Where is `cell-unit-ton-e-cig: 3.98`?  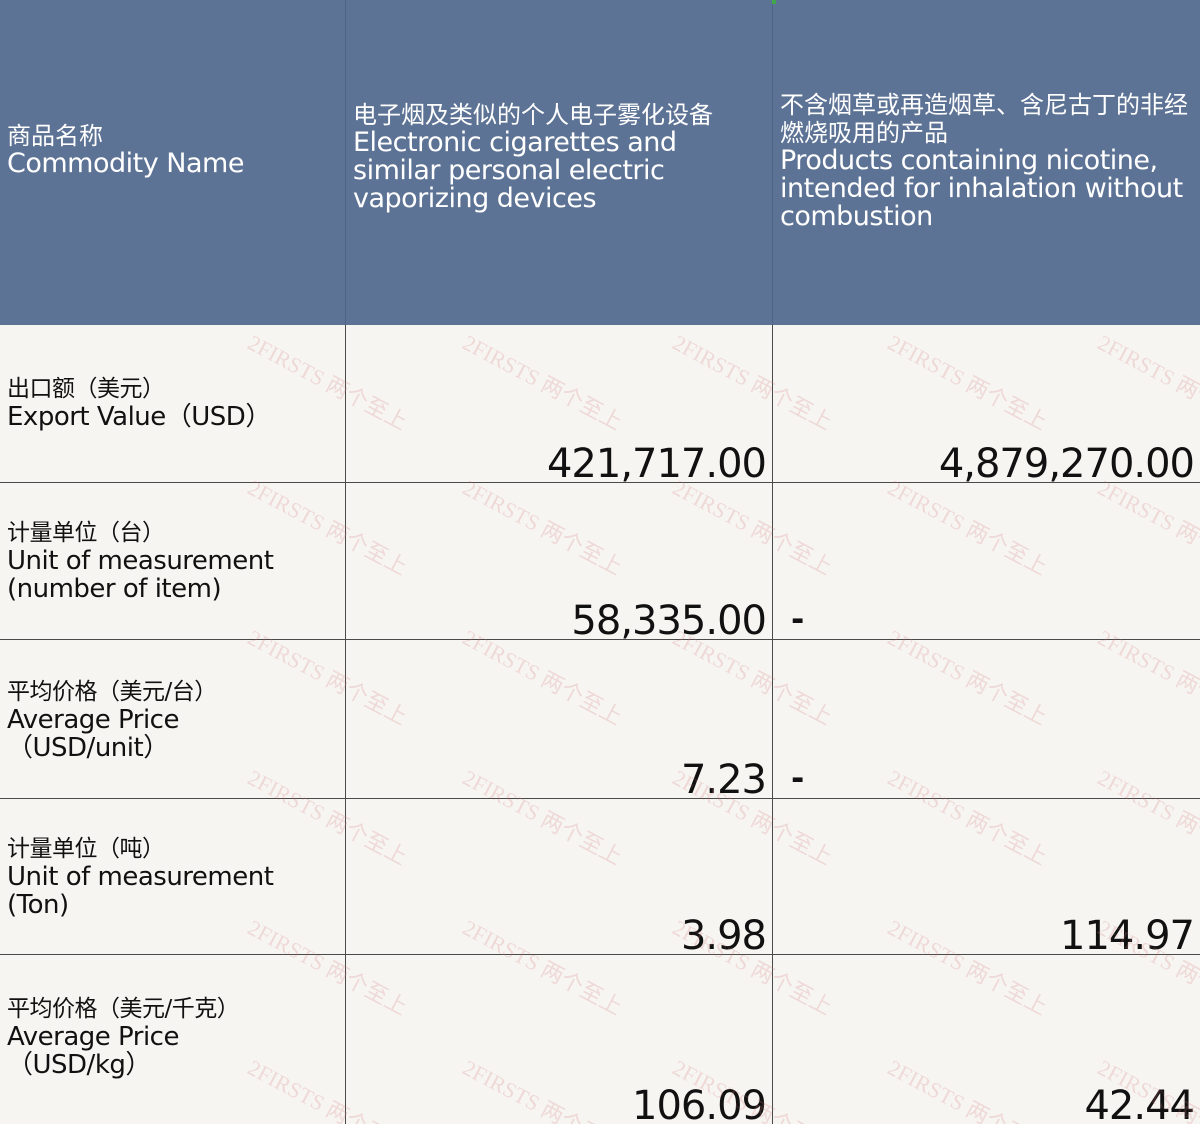
cell-unit-ton-e-cig: 3.98 is located at coordinates (559, 877).